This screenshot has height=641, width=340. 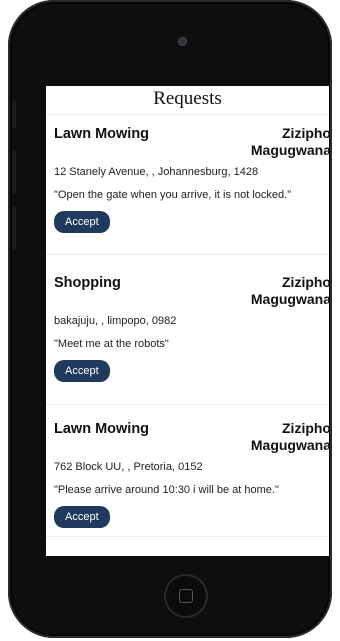 I want to click on request-note: "Meet me at the robots", so click(x=111, y=344).